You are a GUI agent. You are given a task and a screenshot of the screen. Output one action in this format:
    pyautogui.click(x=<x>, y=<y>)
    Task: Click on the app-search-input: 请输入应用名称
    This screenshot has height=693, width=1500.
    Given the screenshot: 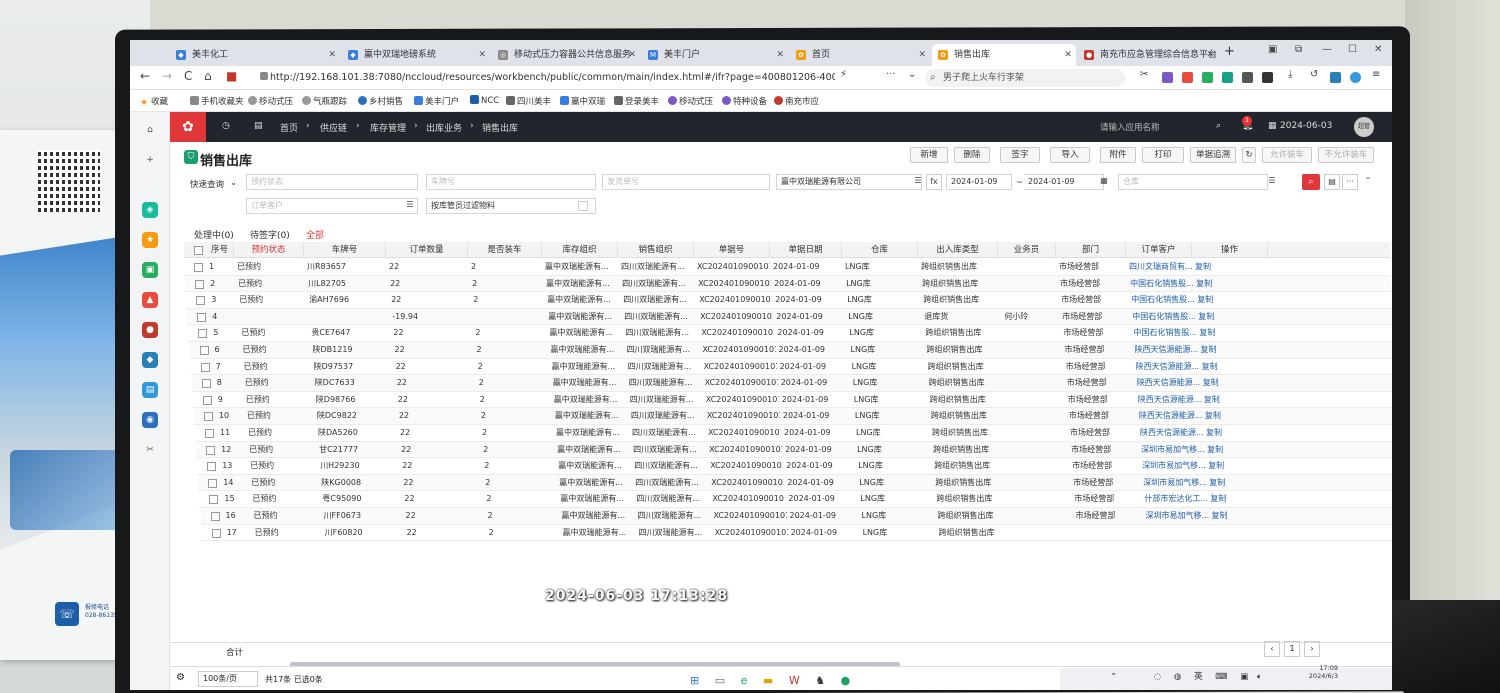 What is the action you would take?
    pyautogui.click(x=1165, y=127)
    